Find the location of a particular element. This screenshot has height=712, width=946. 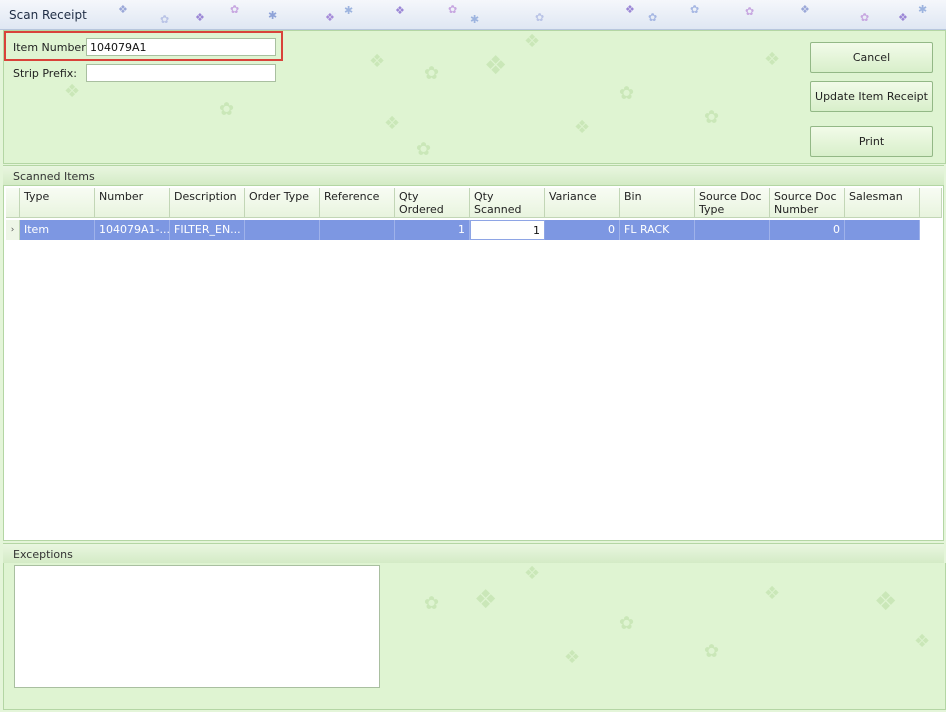

column-header-bin: Bin is located at coordinates (657, 203).